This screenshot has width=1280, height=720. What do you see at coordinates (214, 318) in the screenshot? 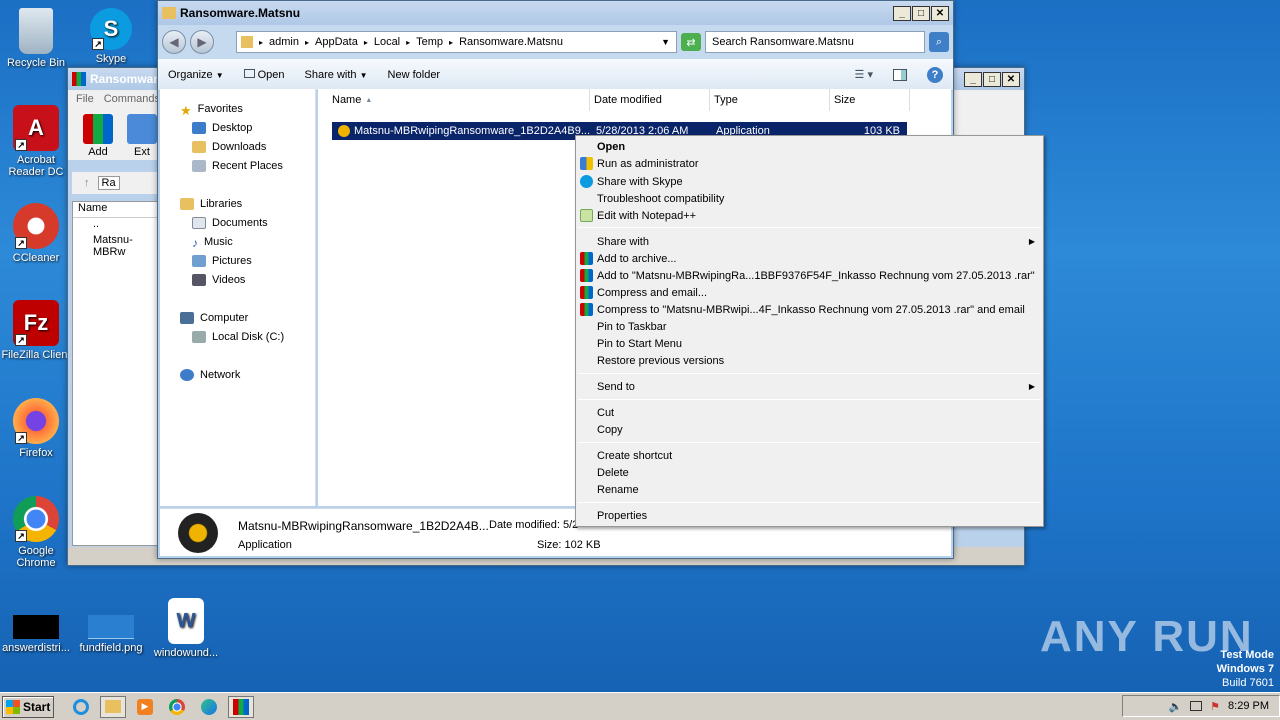
I see `nav-computer: Computer` at bounding box center [214, 318].